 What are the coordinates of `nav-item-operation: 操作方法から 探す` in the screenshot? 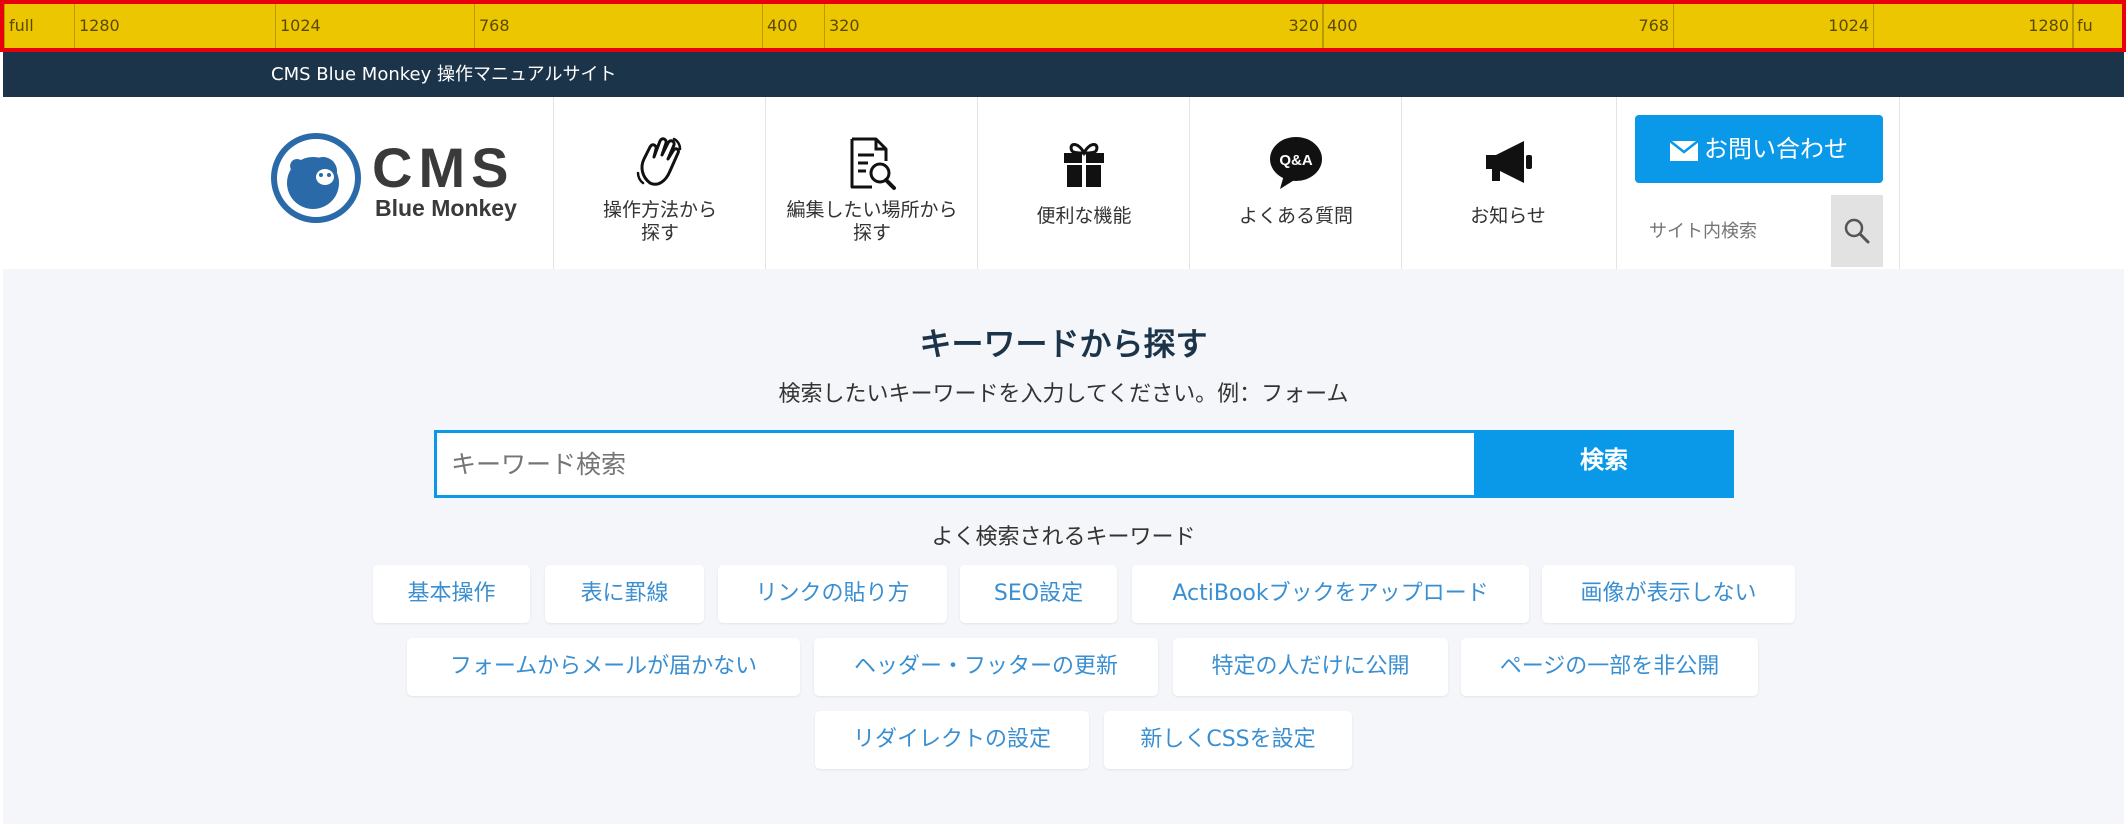 It's located at (659, 183).